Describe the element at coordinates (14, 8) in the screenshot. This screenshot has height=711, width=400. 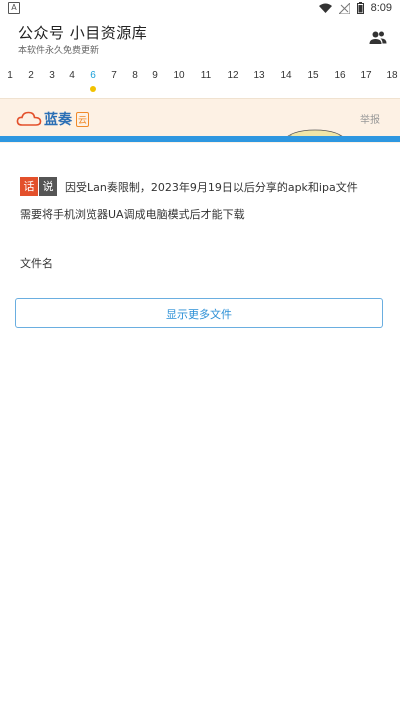
I see `notification-a-icon: A` at that location.